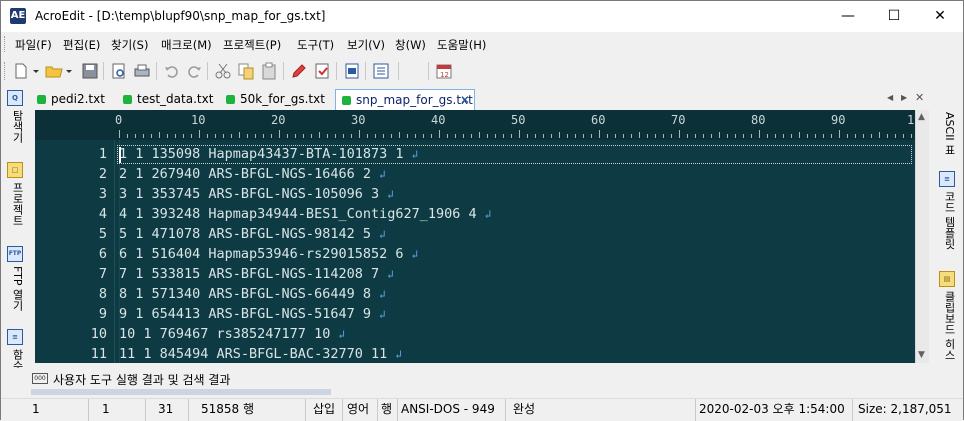  Describe the element at coordinates (410, 45) in the screenshot. I see `menu-window: 창(W)` at that location.